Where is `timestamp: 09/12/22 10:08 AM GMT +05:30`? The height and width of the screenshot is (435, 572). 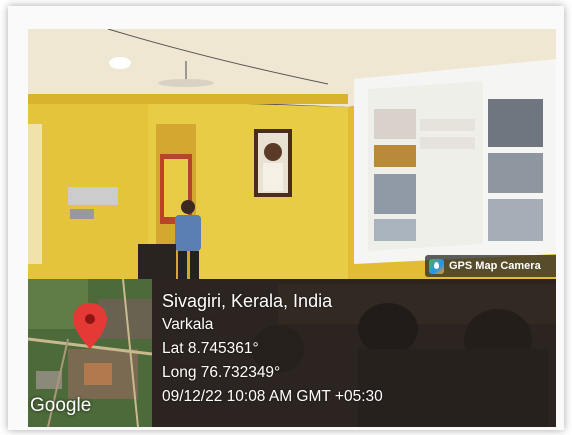 timestamp: 09/12/22 10:08 AM GMT +05:30 is located at coordinates (272, 396).